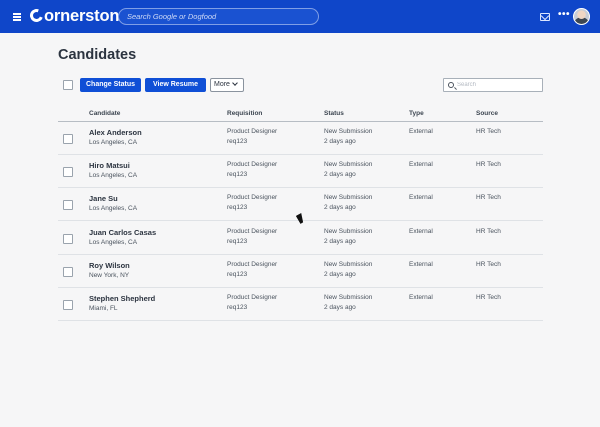  Describe the element at coordinates (103, 308) in the screenshot. I see `candidate-location: Miami, FL` at that location.